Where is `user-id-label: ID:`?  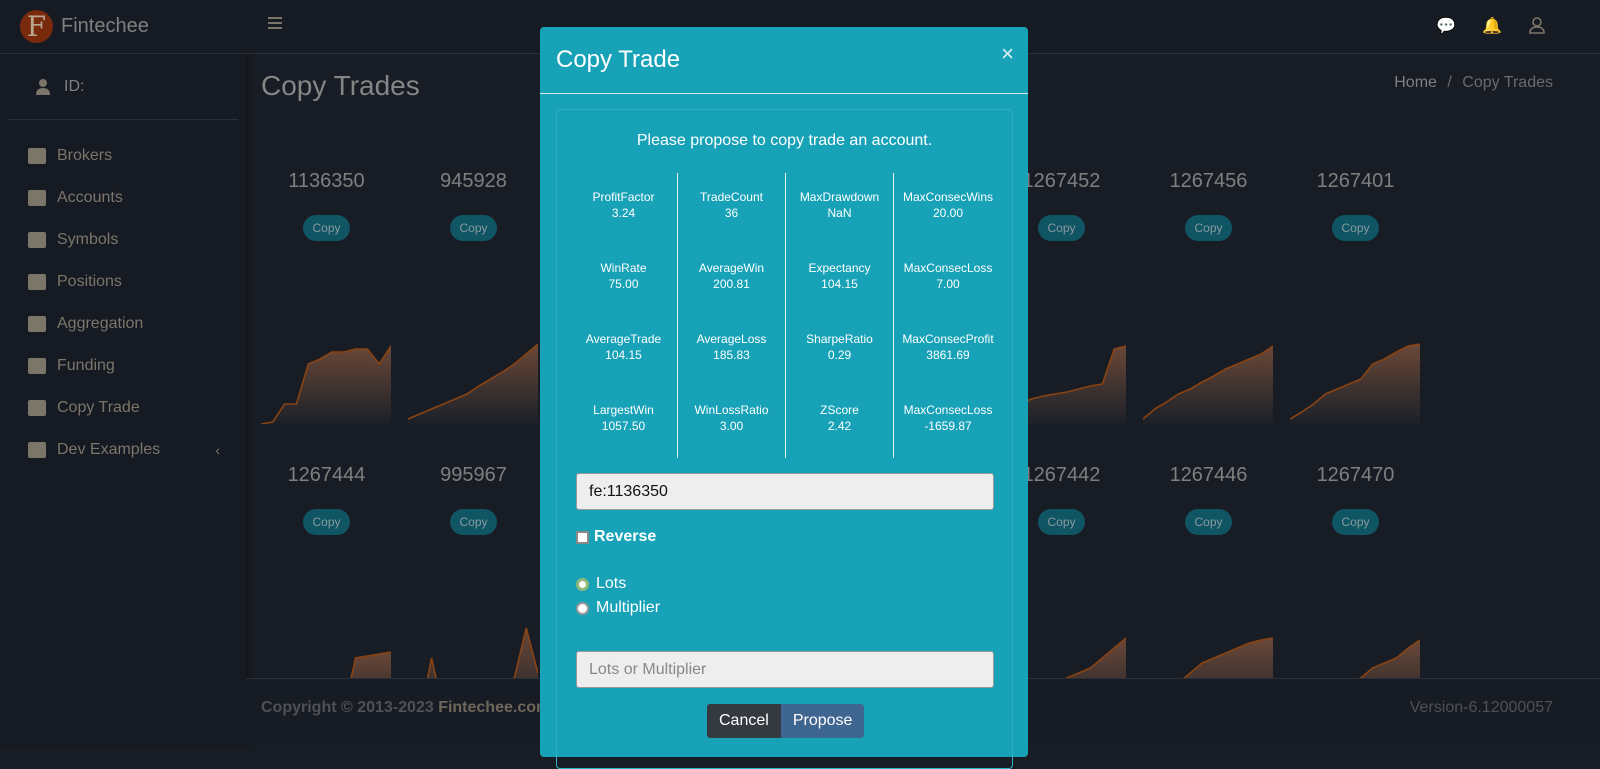
user-id-label: ID: is located at coordinates (74, 86).